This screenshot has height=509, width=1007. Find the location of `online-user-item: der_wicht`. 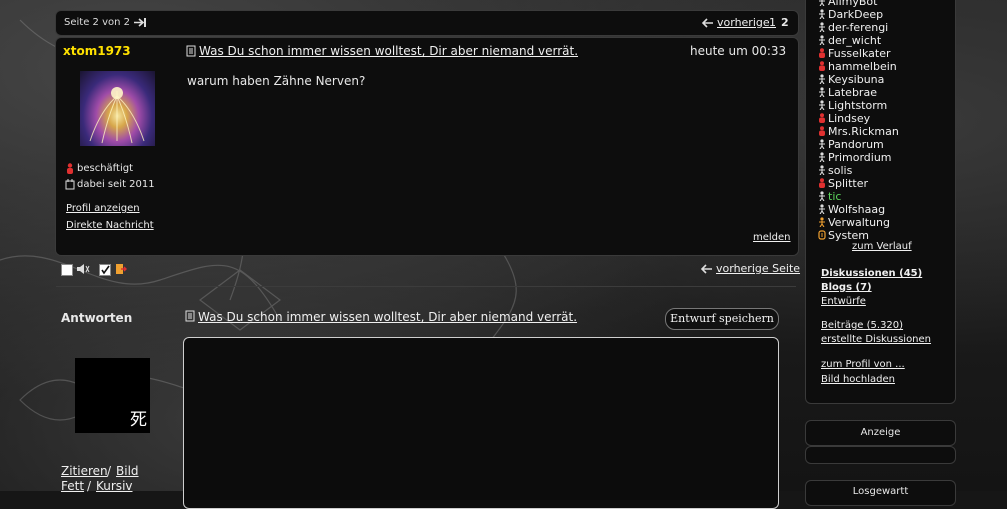

online-user-item: der_wicht is located at coordinates (849, 40).